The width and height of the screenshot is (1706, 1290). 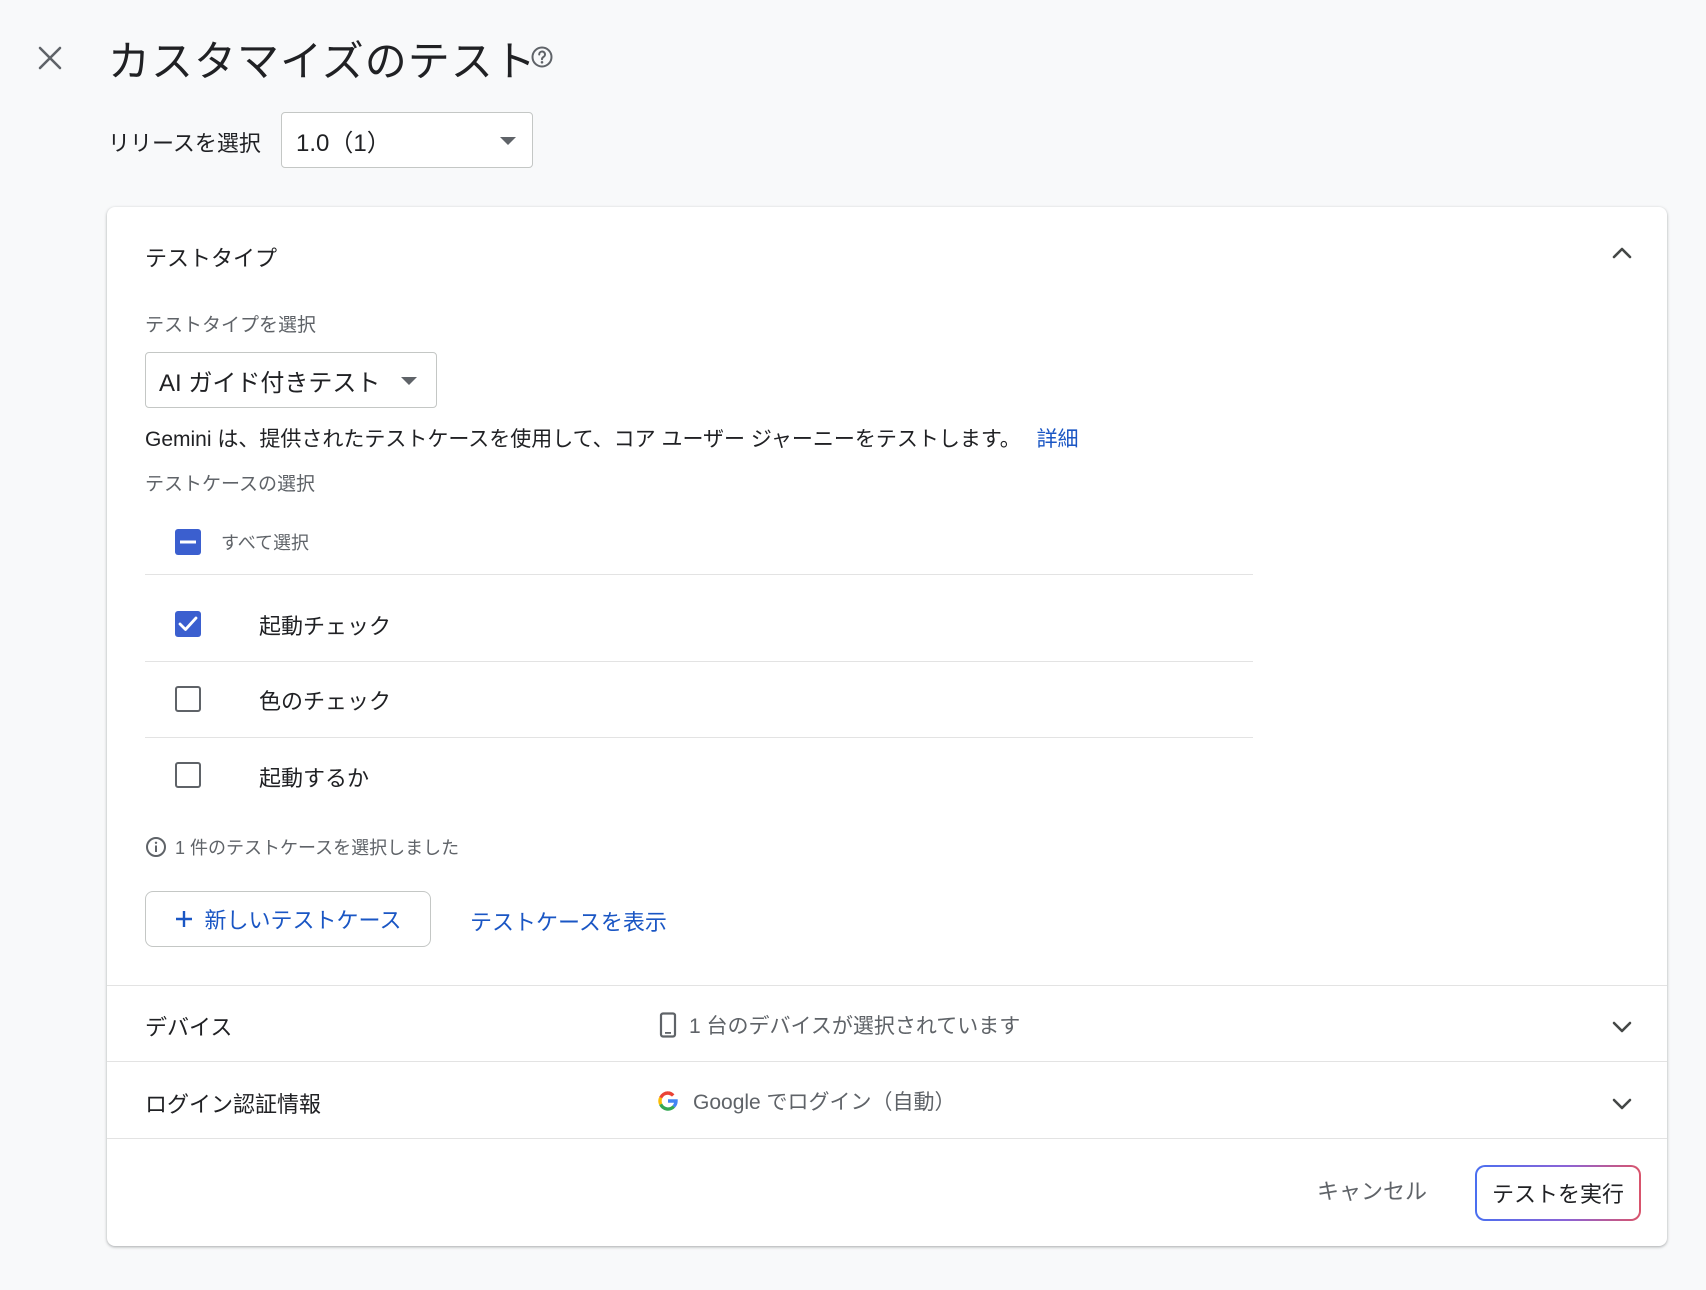 I want to click on run-test-label: テストを実行, so click(x=1558, y=1193).